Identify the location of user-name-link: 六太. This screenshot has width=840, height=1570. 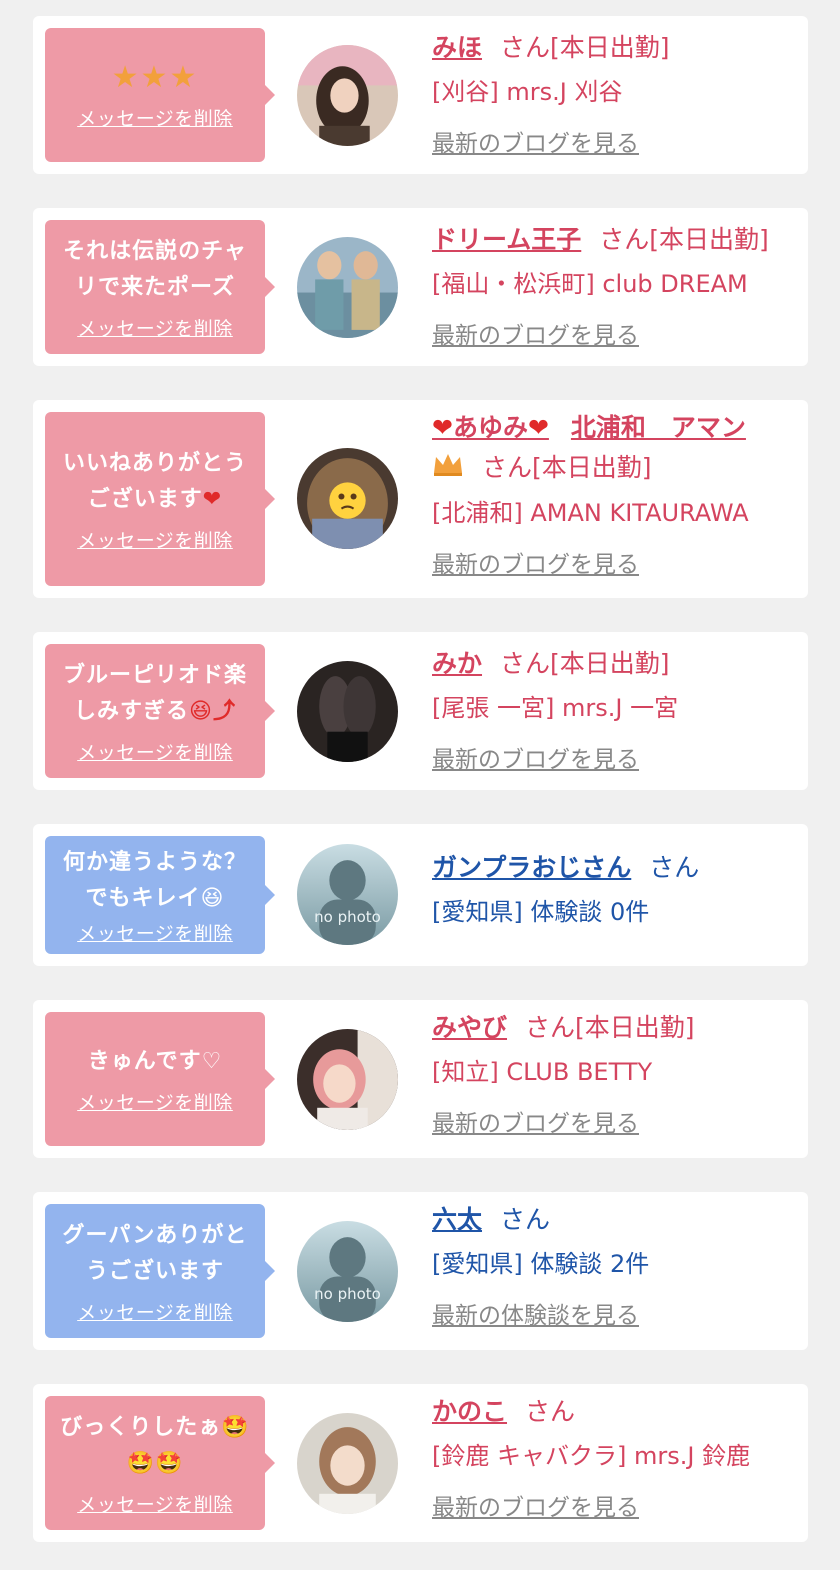
(457, 1219).